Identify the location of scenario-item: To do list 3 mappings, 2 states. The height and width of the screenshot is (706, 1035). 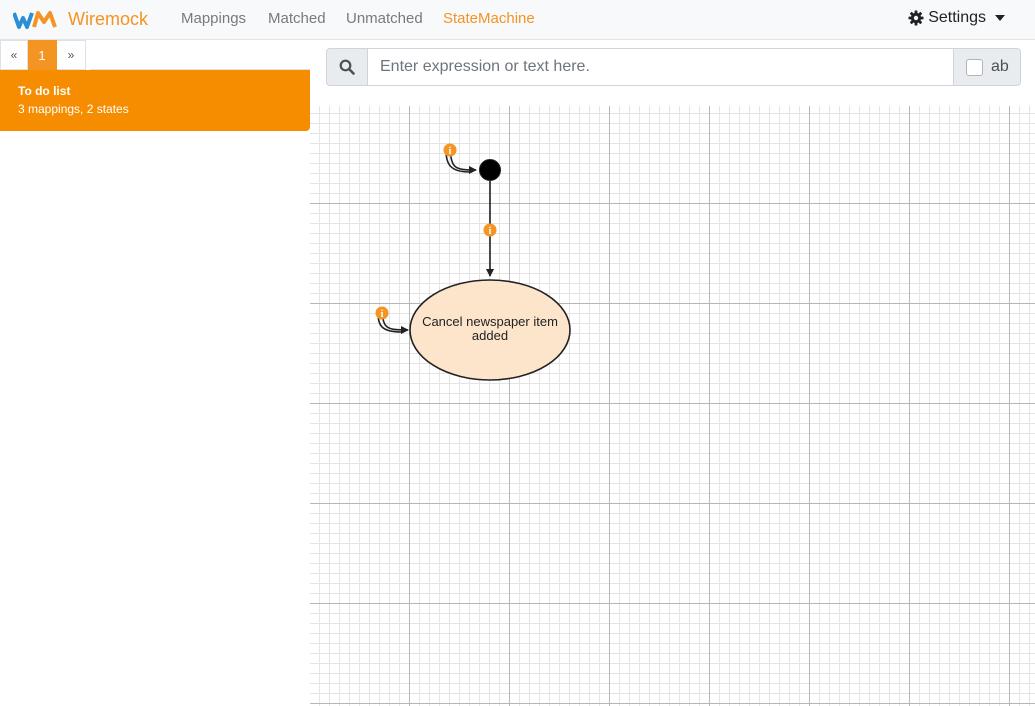
(155, 100).